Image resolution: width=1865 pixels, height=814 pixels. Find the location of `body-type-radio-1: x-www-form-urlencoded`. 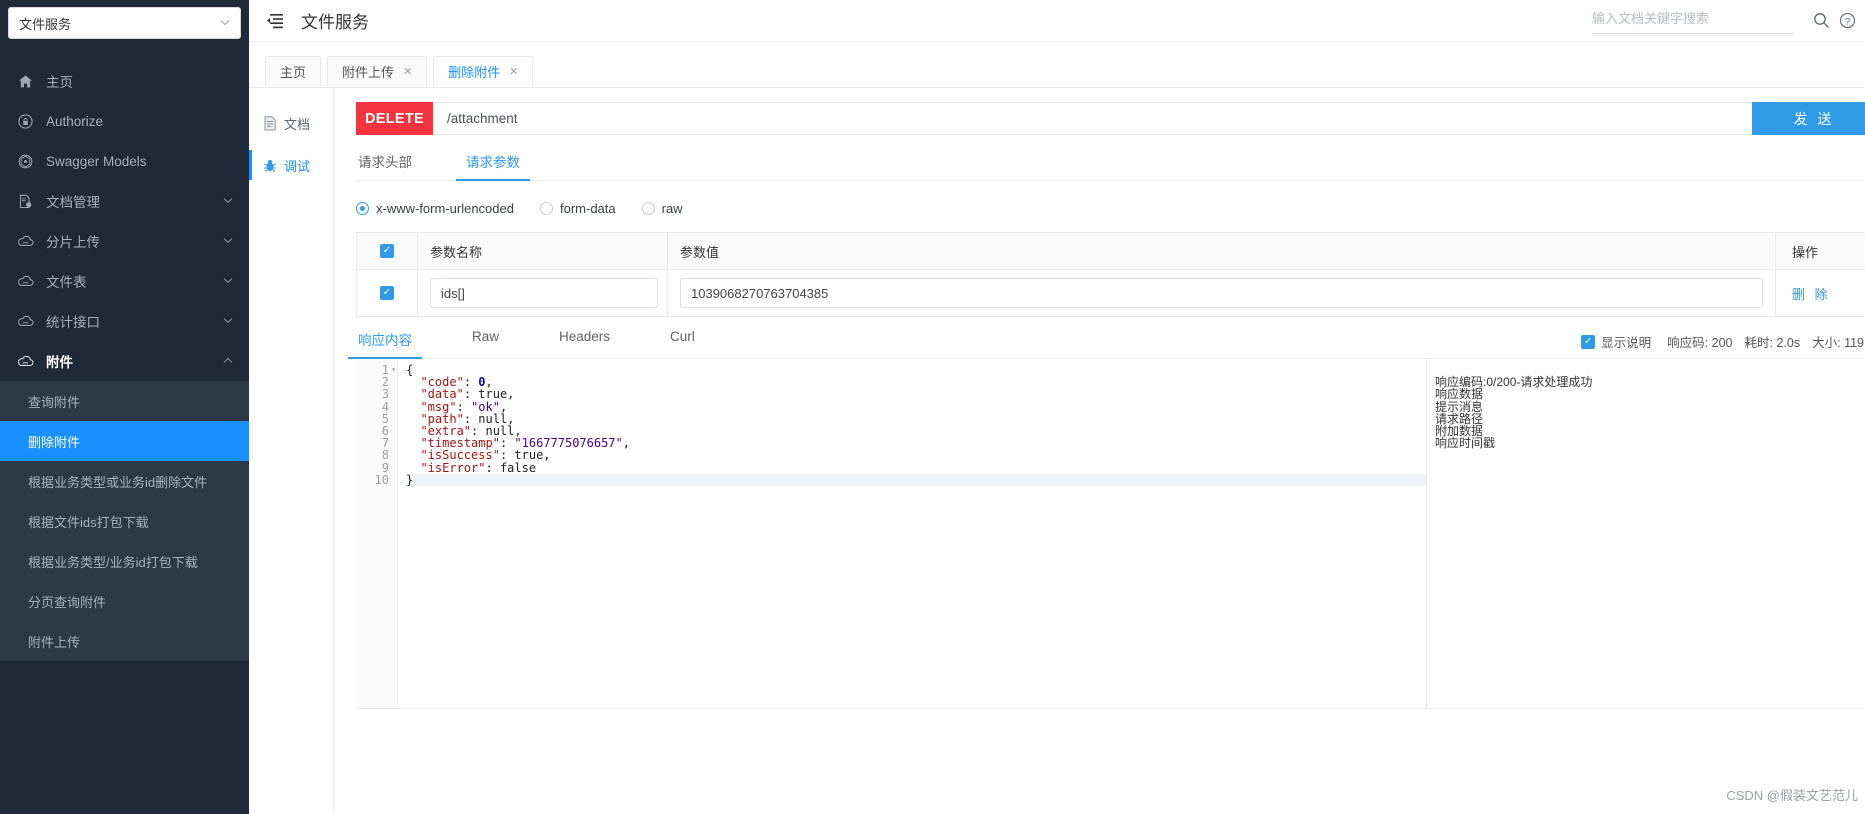

body-type-radio-1: x-www-form-urlencoded is located at coordinates (435, 208).